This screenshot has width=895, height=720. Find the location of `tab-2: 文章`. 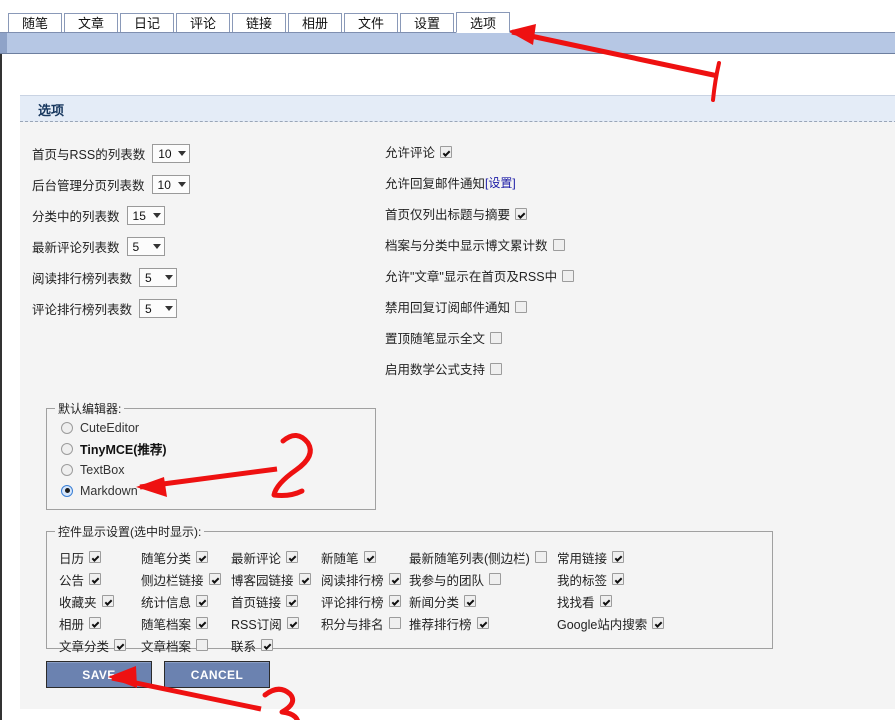

tab-2: 文章 is located at coordinates (91, 23).